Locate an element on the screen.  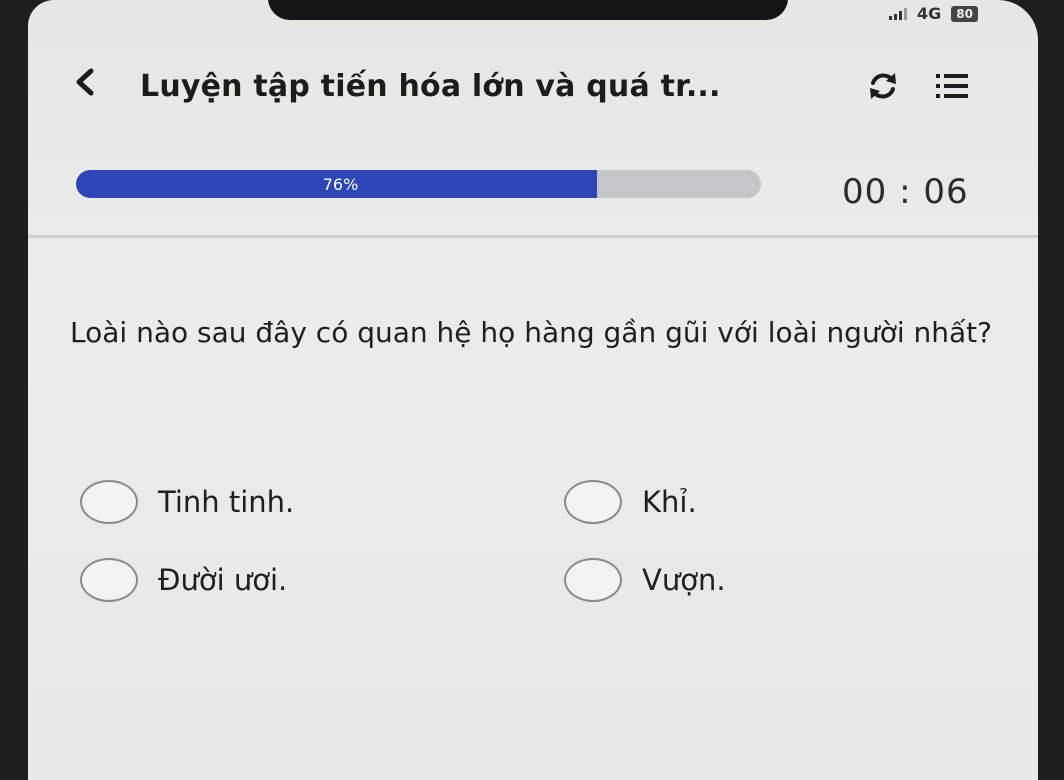
option-d: Vượn. is located at coordinates (645, 580).